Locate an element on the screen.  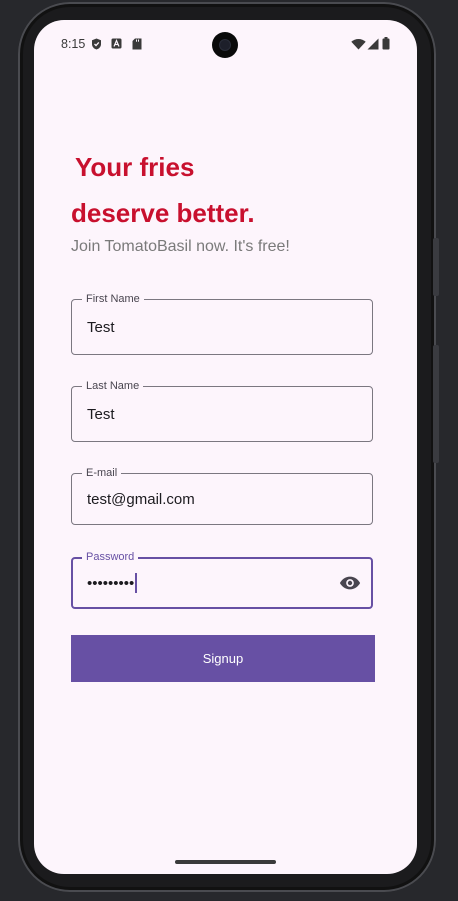
signup-button: Signup is located at coordinates (223, 658).